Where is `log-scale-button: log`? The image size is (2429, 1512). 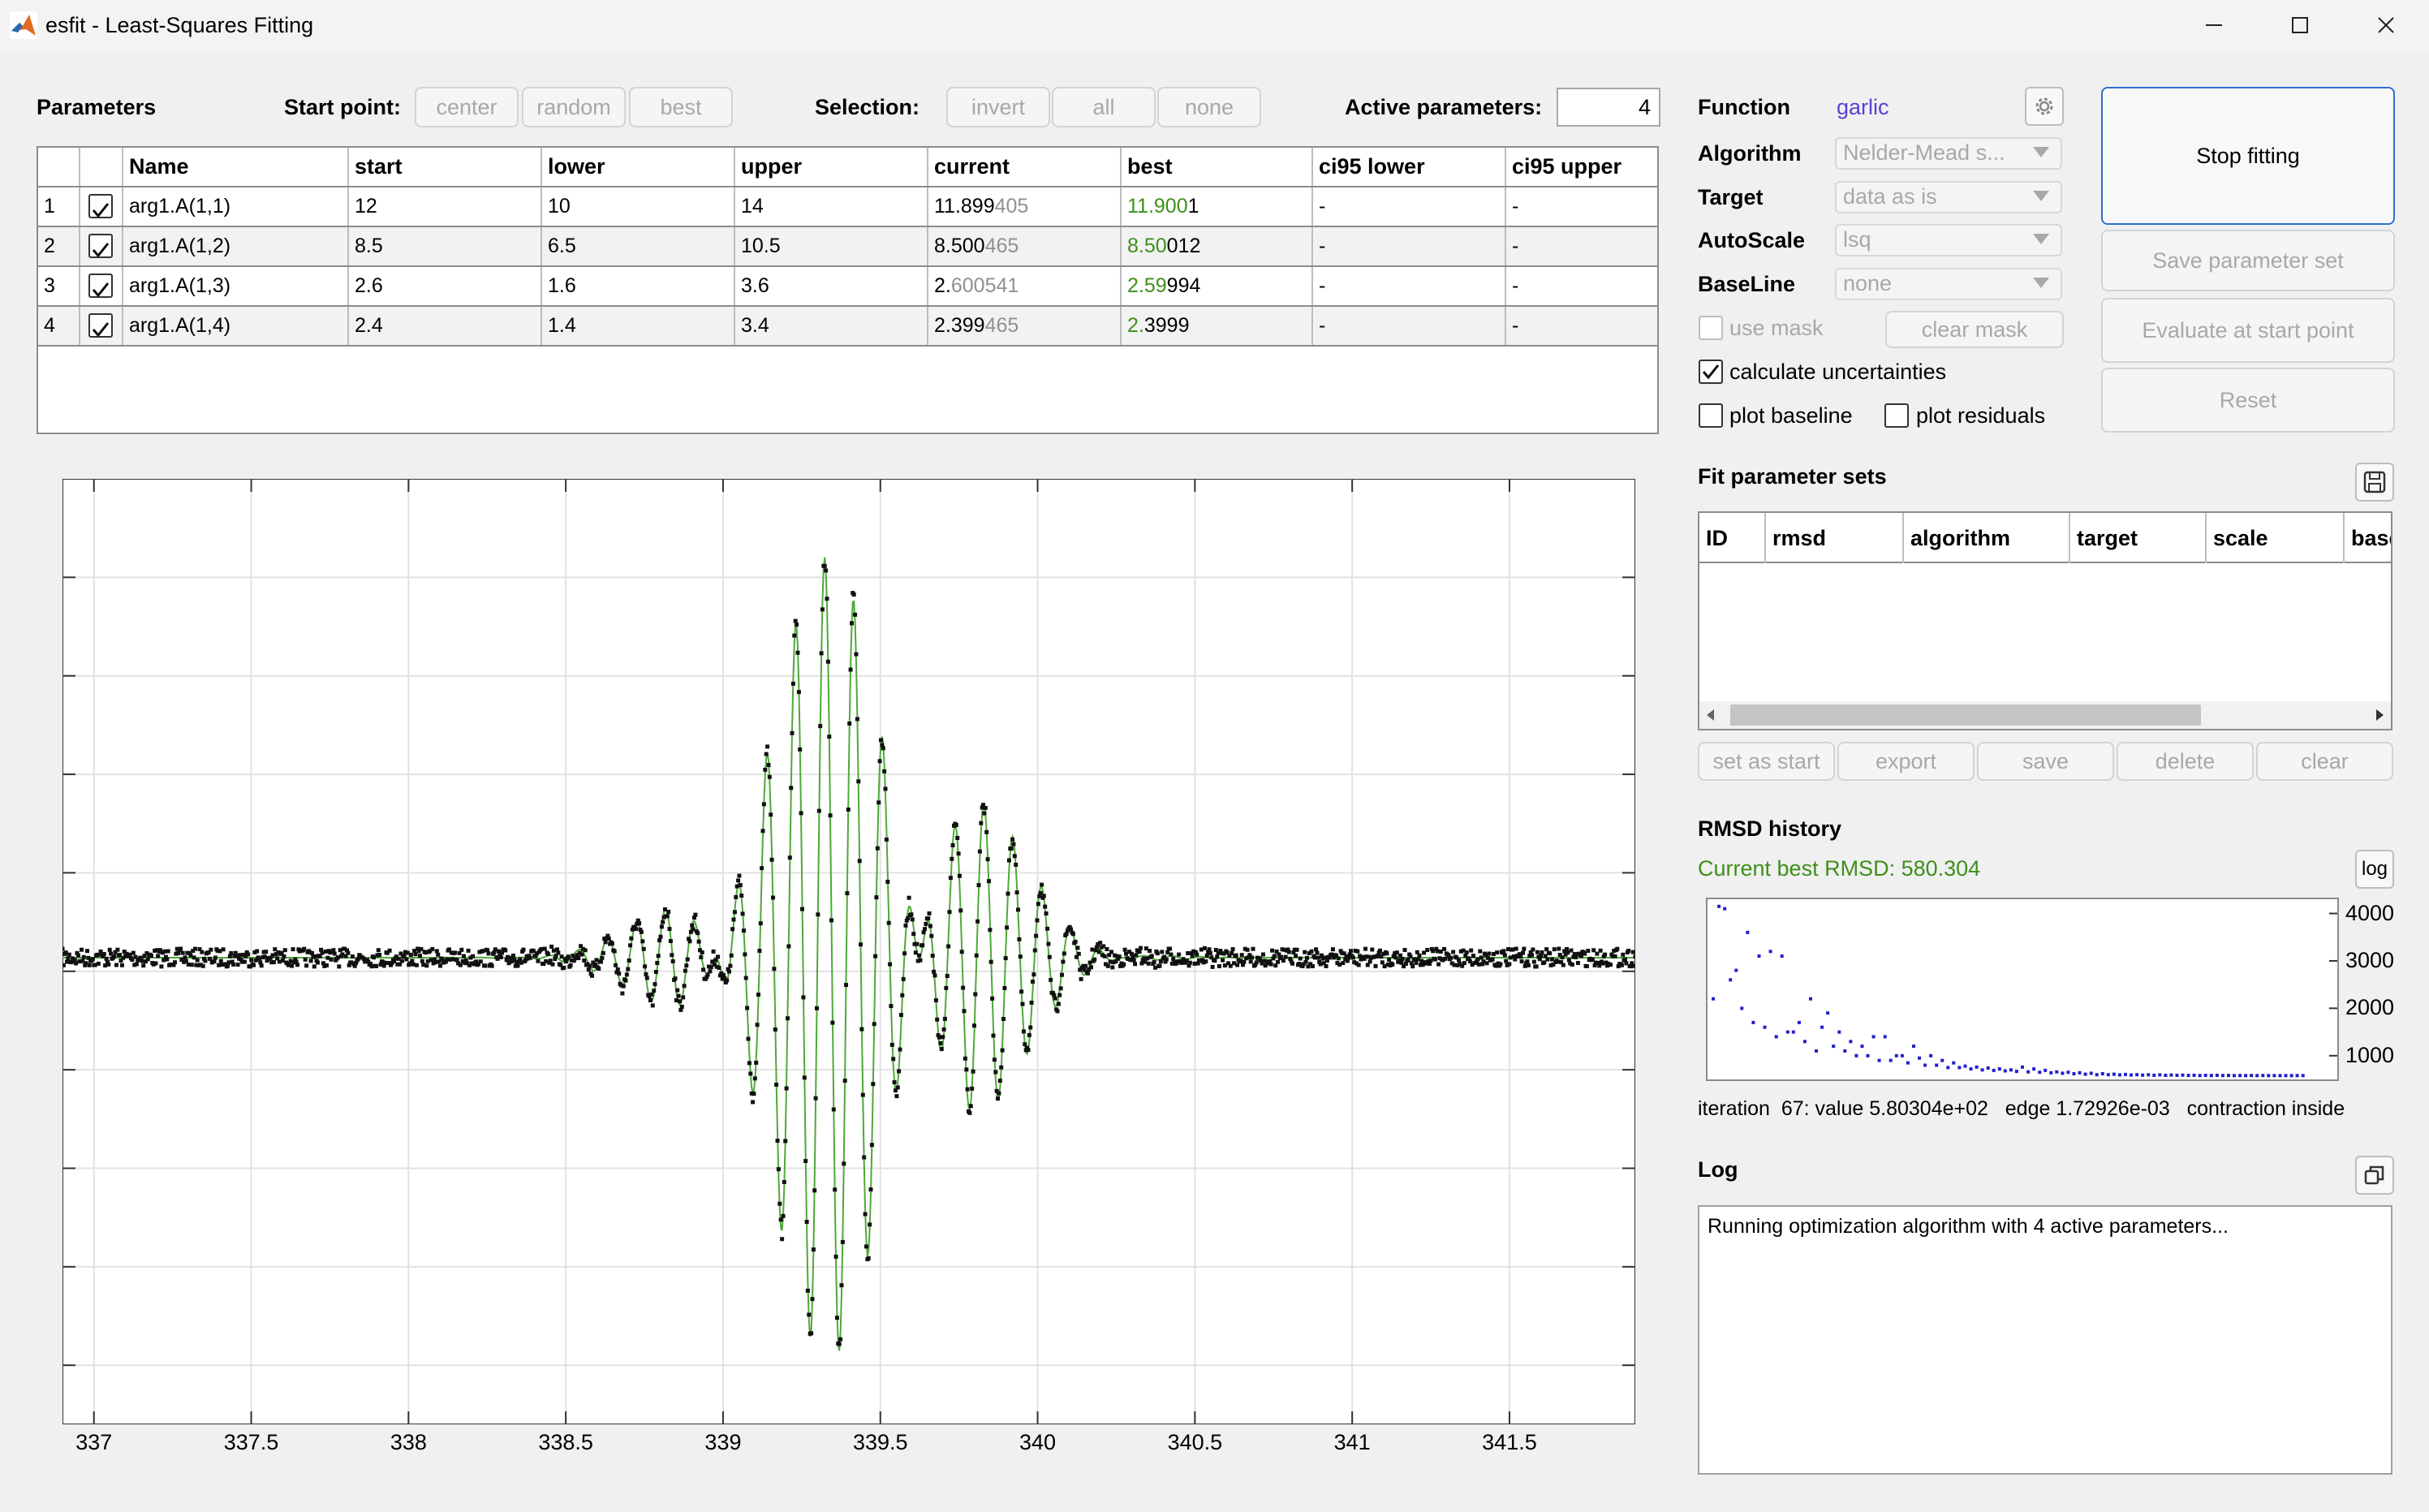
log-scale-button: log is located at coordinates (2374, 870).